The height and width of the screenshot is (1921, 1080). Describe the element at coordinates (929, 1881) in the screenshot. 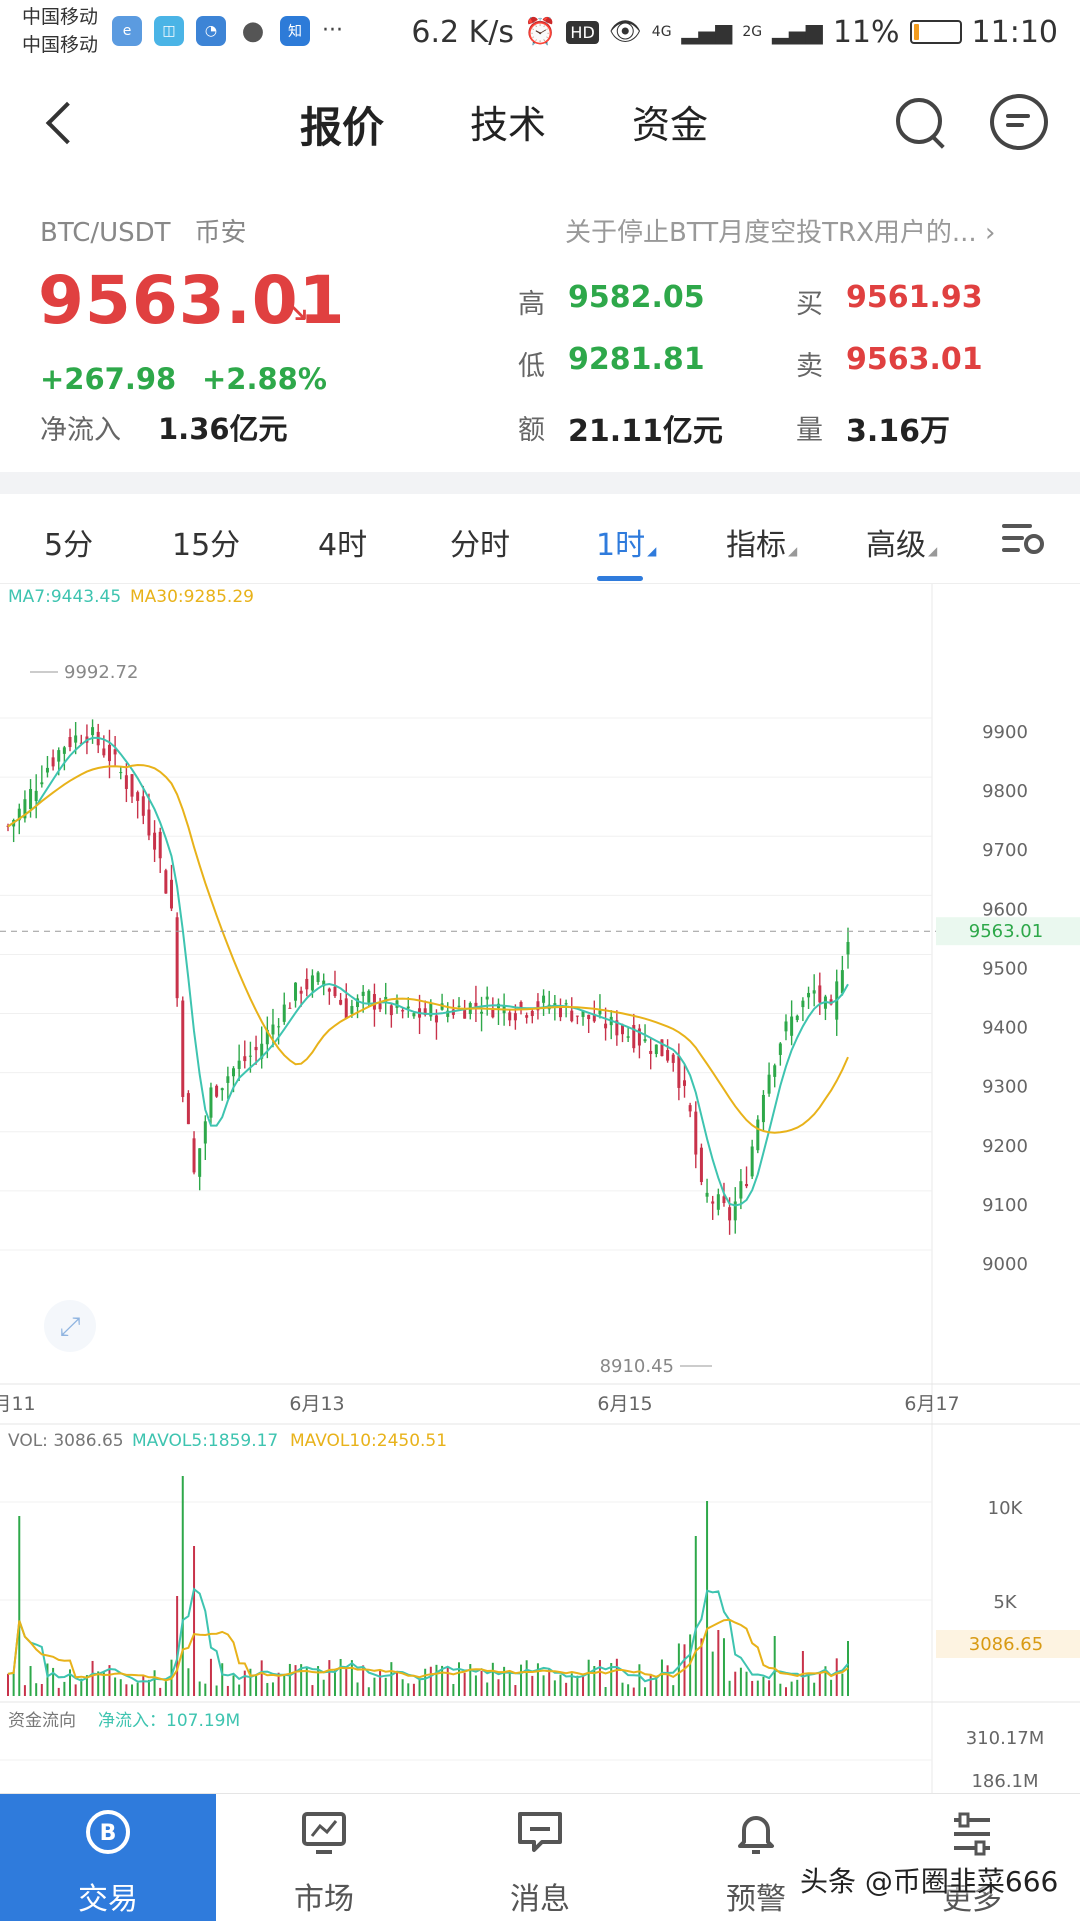

I see `watermark-text: 头条 @币圈韭菜666` at that location.